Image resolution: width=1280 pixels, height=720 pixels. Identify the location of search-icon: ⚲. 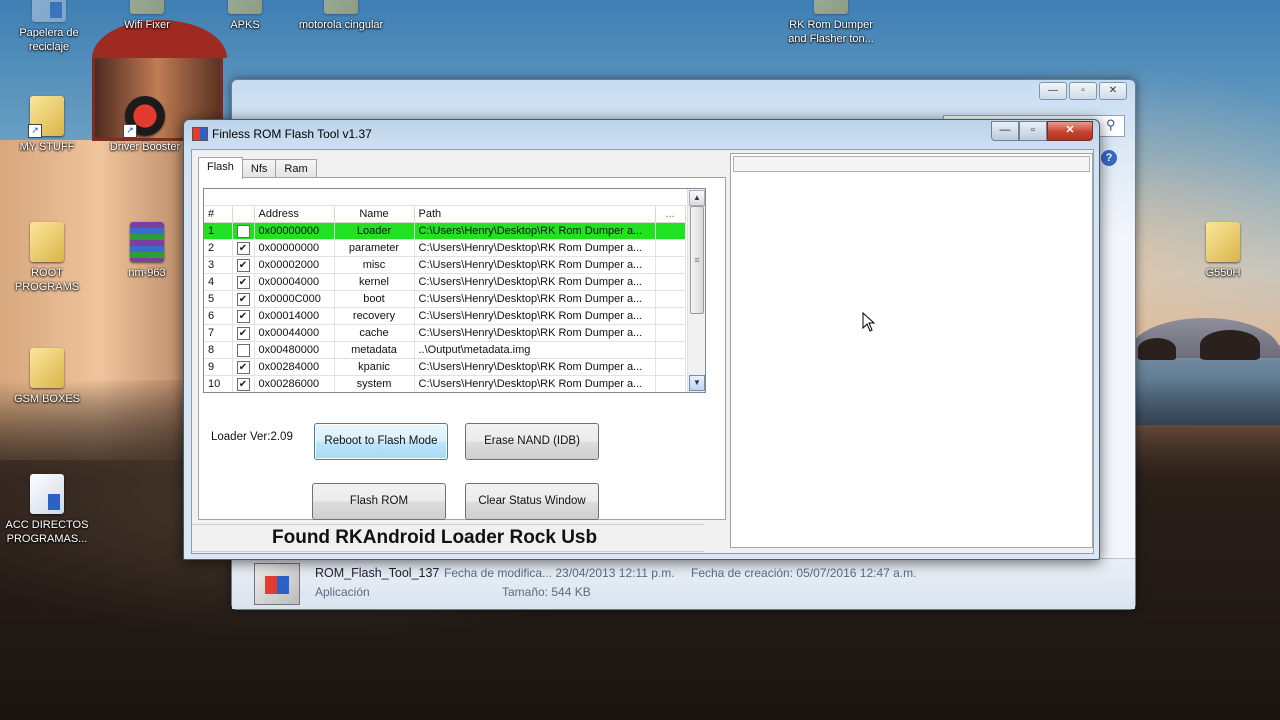
(1114, 125).